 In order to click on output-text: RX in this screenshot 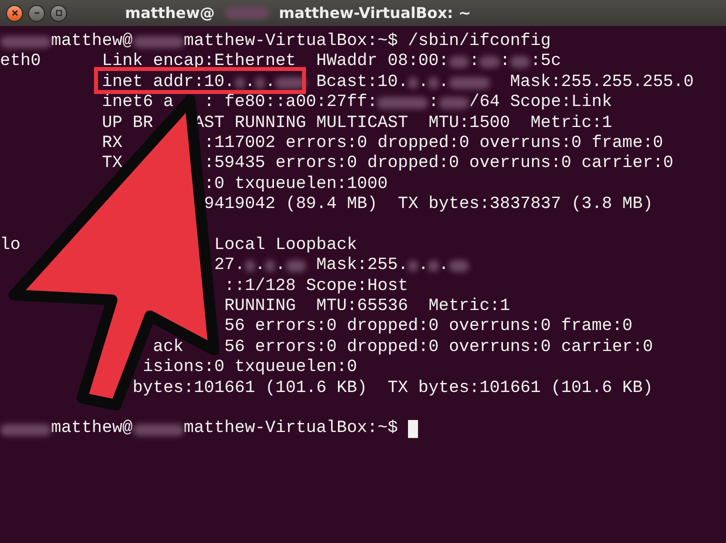, I will do `click(112, 144)`.